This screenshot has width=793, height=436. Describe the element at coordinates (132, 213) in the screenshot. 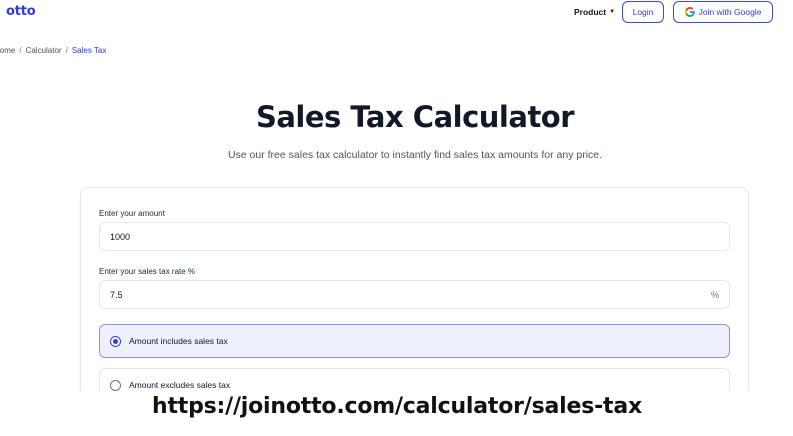

I see `amount-label: Enter your amount` at that location.